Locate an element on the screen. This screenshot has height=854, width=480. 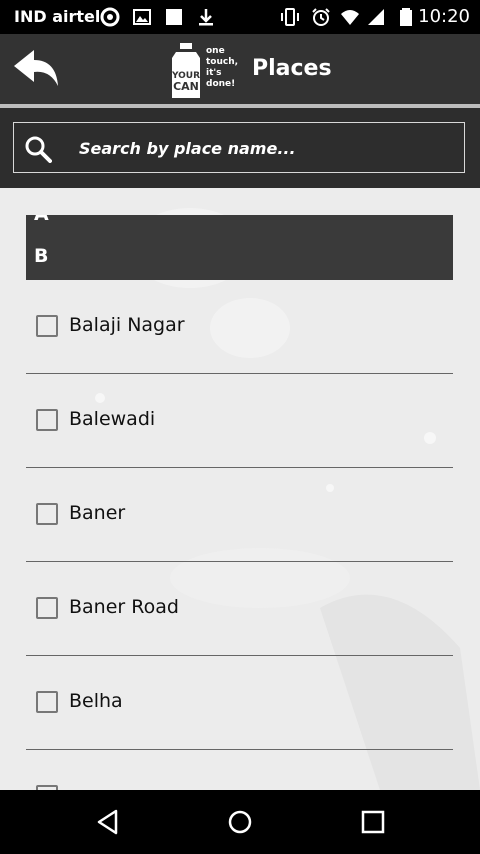
place-label: Balewadi is located at coordinates (112, 419).